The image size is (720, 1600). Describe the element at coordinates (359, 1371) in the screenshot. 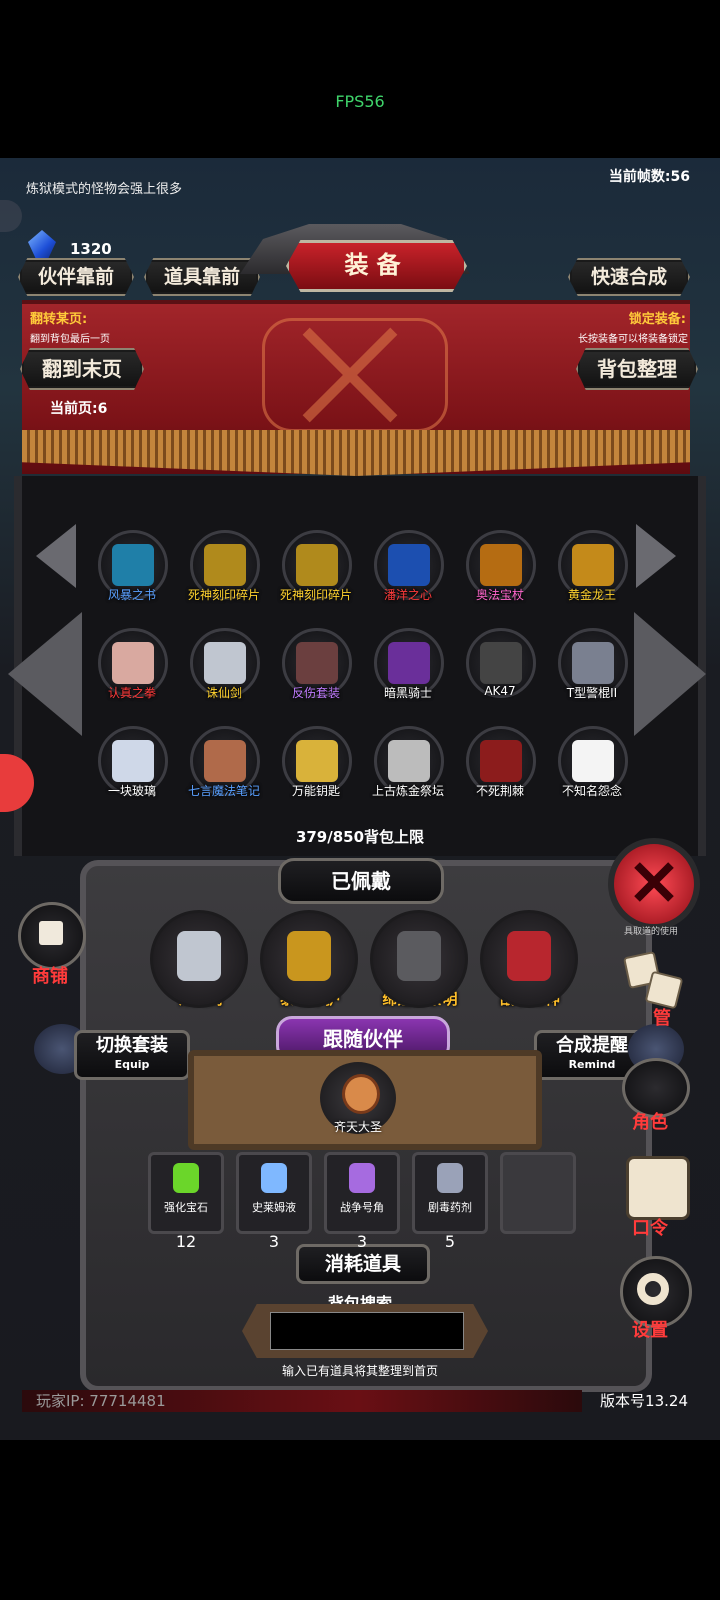

I see `search-hint: 输入已有道具将其整理到首页` at that location.